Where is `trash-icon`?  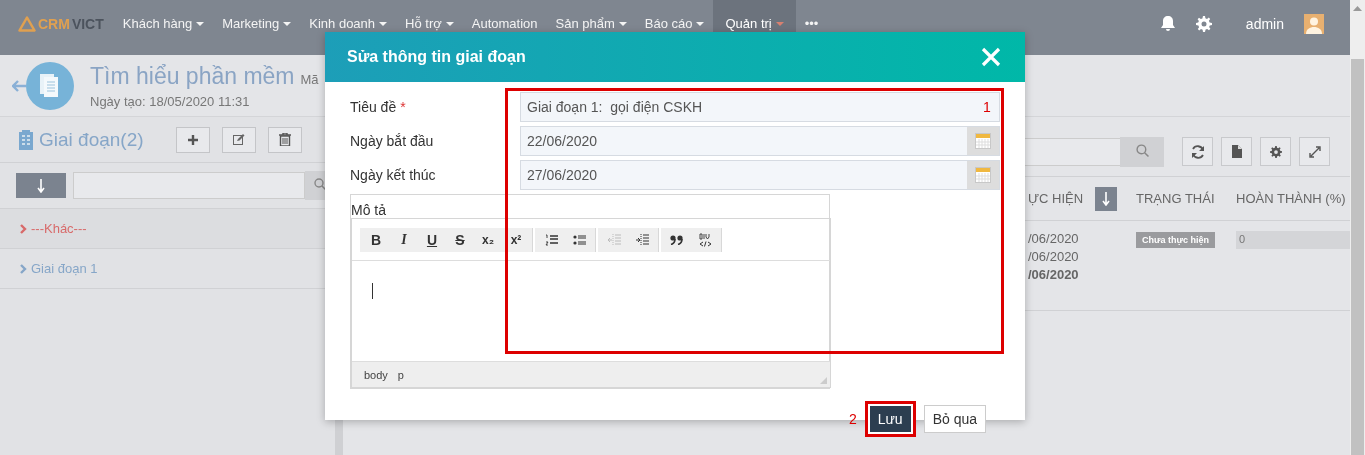
trash-icon is located at coordinates (285, 139).